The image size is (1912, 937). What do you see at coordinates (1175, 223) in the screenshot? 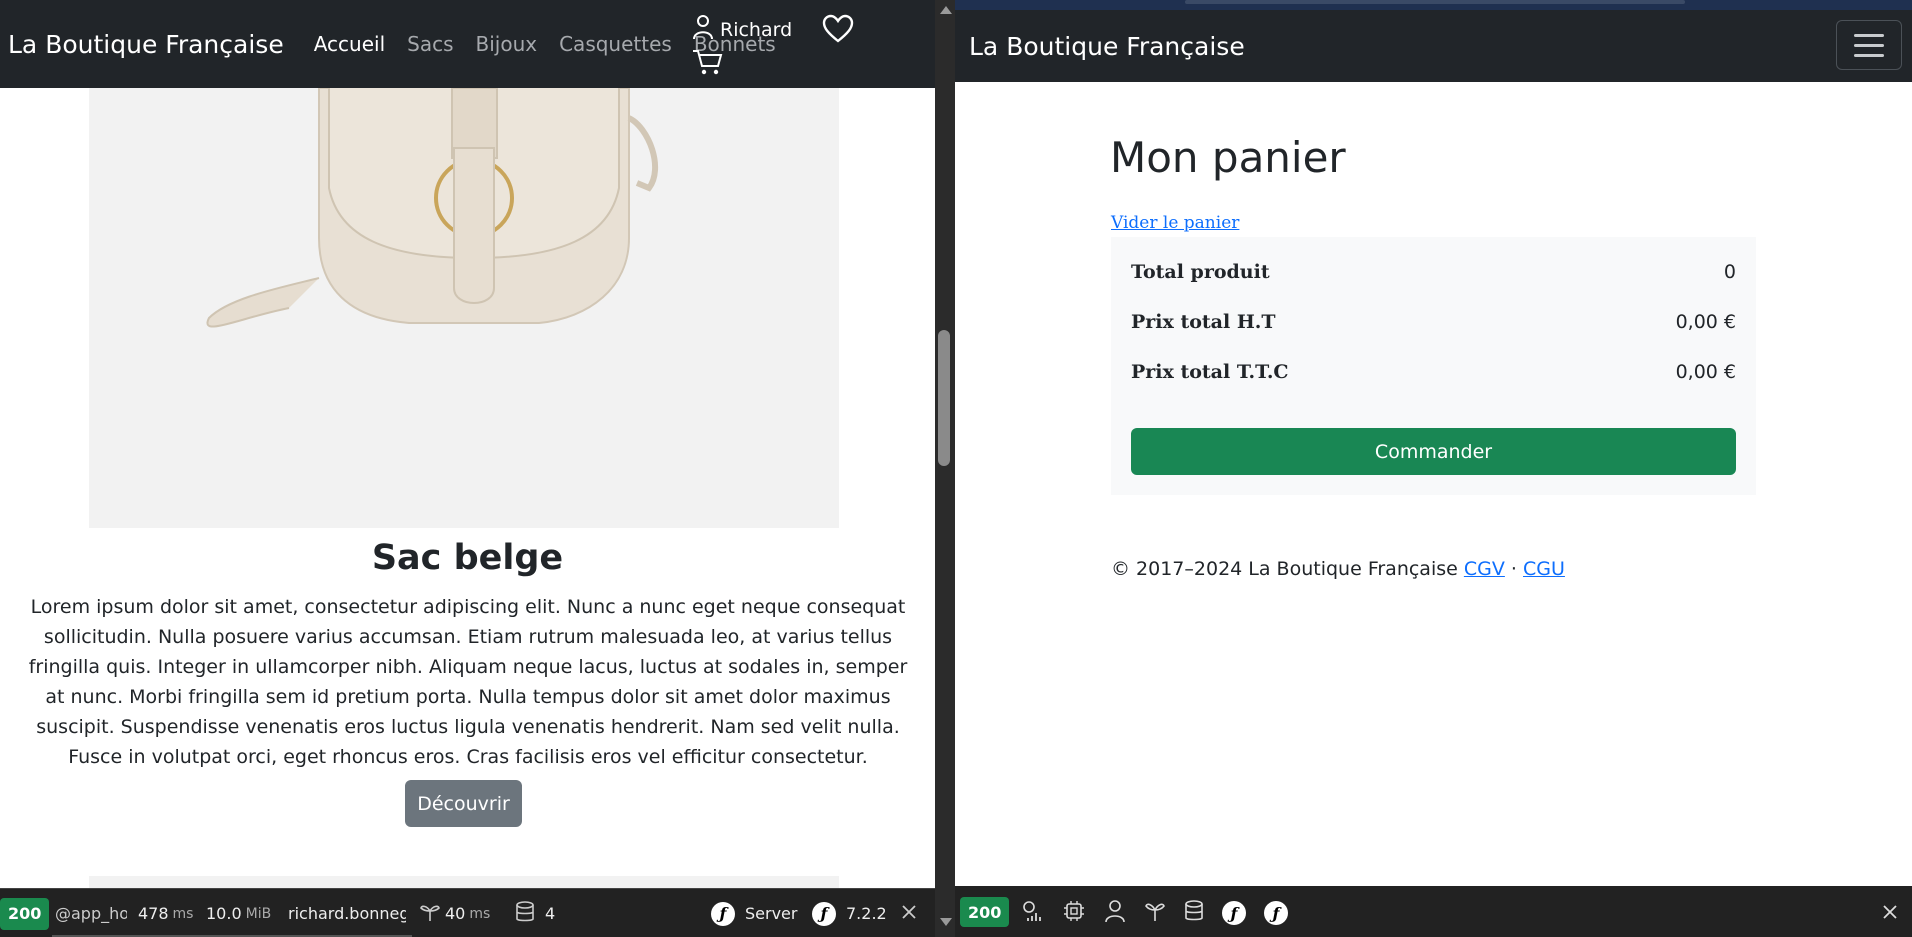
I see `empty-cart-link: Vider le panier` at bounding box center [1175, 223].